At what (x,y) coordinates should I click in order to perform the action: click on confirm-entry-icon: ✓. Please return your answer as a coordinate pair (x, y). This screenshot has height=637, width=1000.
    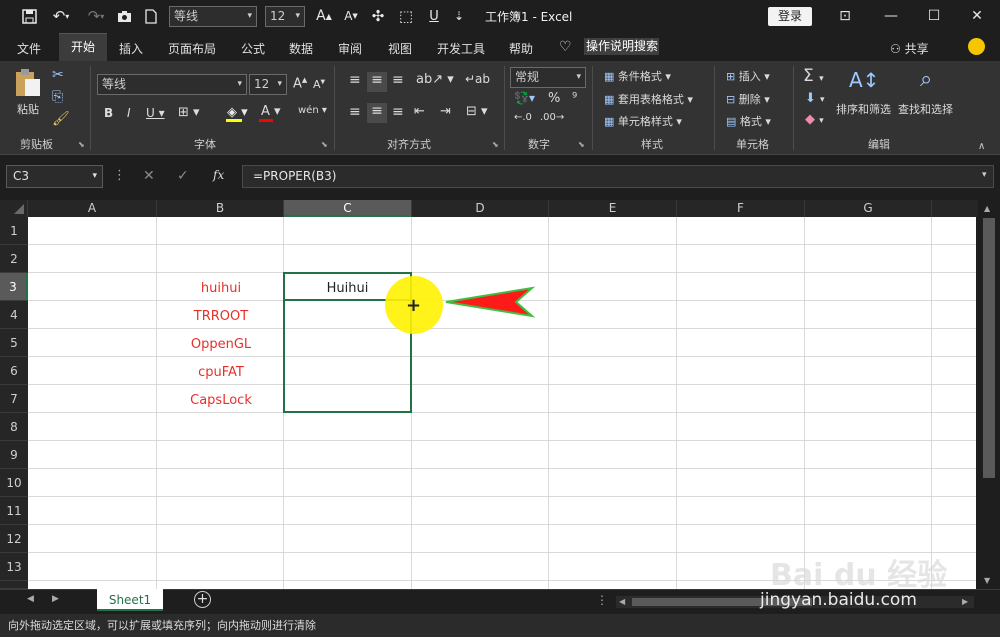
    Looking at the image, I should click on (183, 176).